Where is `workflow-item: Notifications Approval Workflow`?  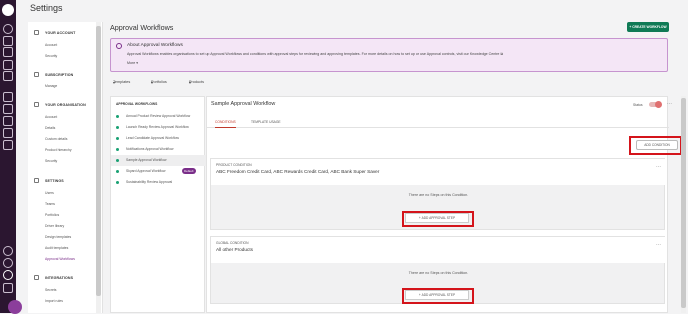 workflow-item: Notifications Approval Workflow is located at coordinates (158, 149).